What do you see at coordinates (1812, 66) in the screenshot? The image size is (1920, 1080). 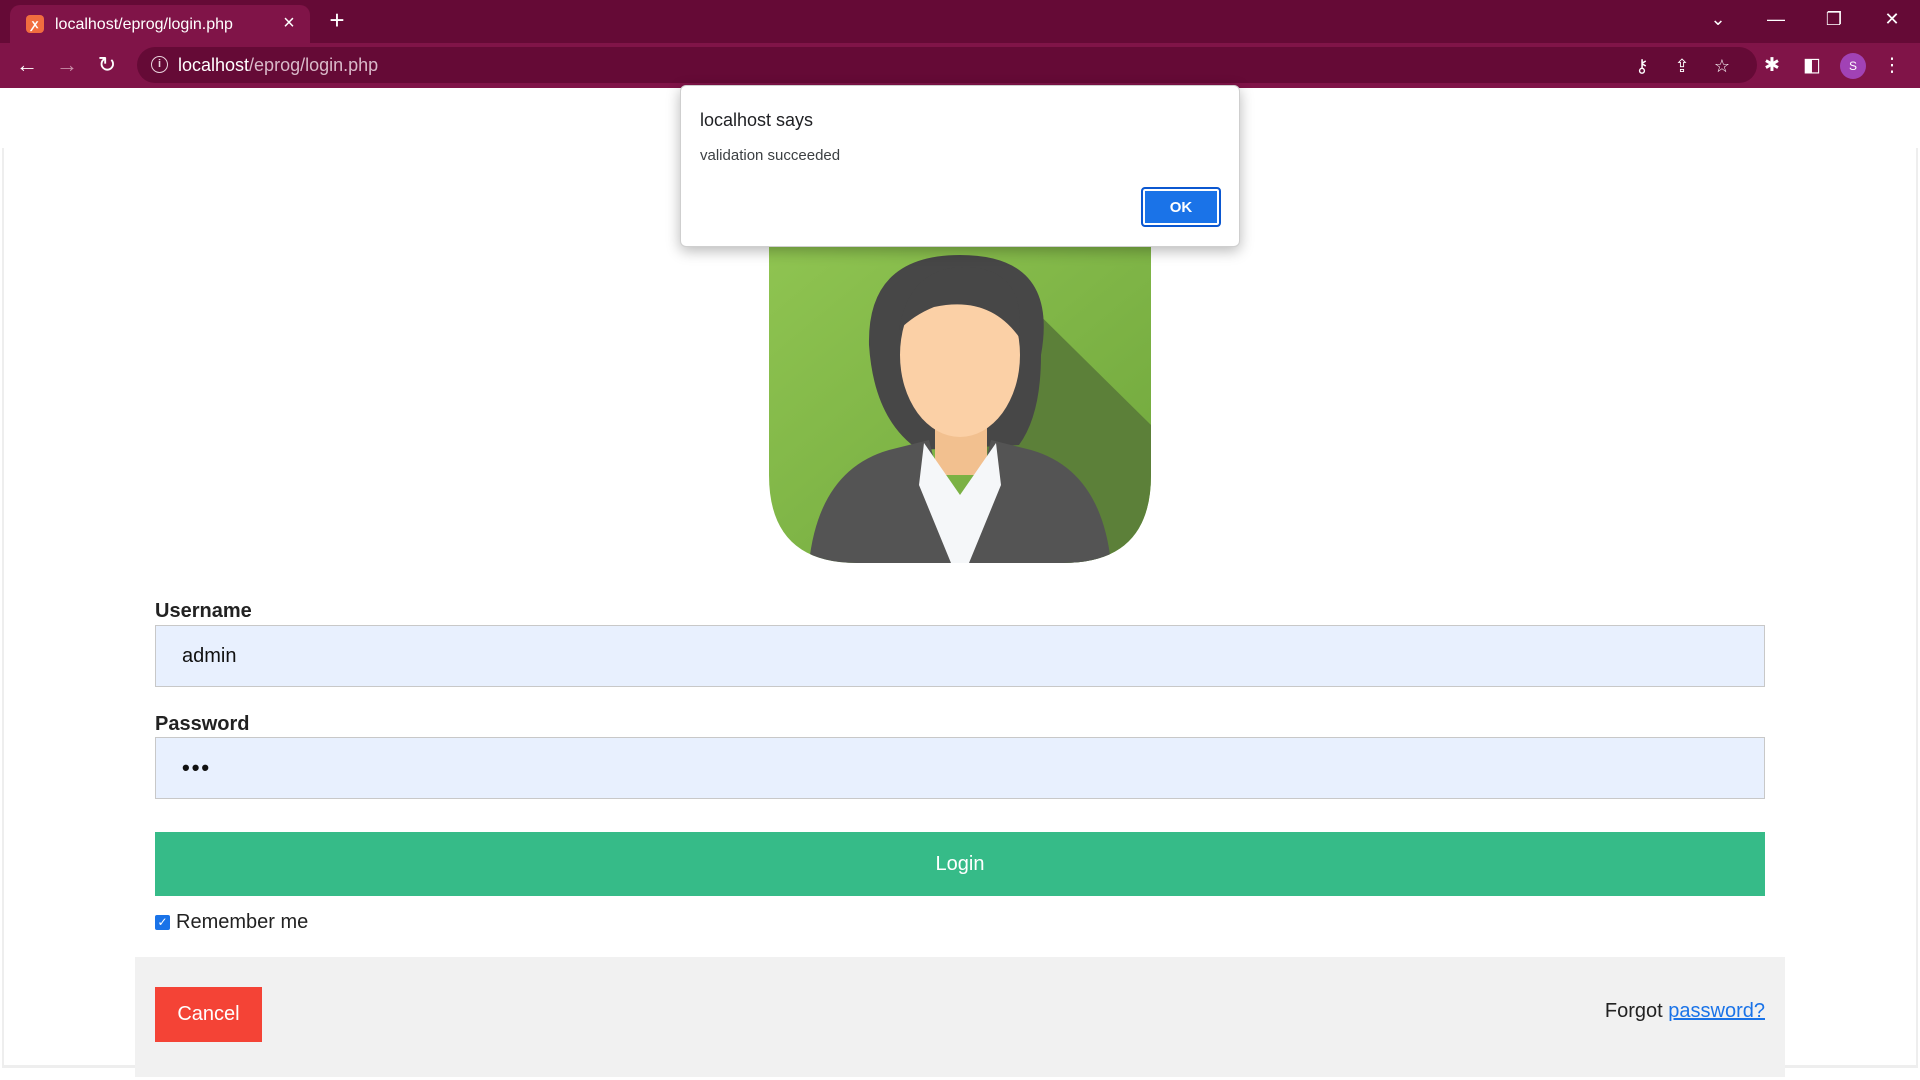 I see `side-panel-icon: ◧` at bounding box center [1812, 66].